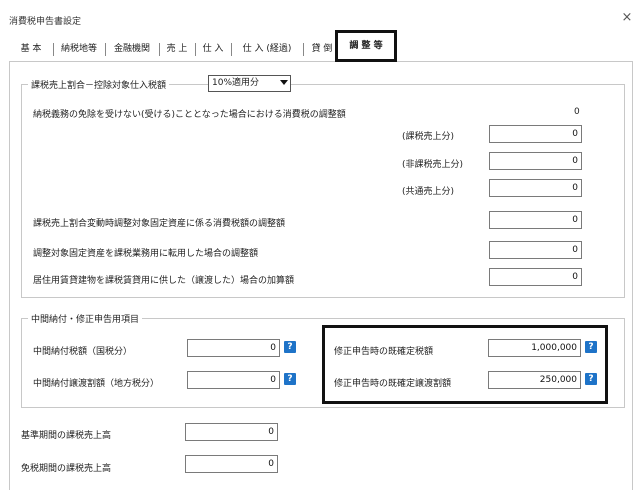 This screenshot has width=644, height=490. Describe the element at coordinates (284, 82) in the screenshot. I see `chevron-down-icon` at that location.